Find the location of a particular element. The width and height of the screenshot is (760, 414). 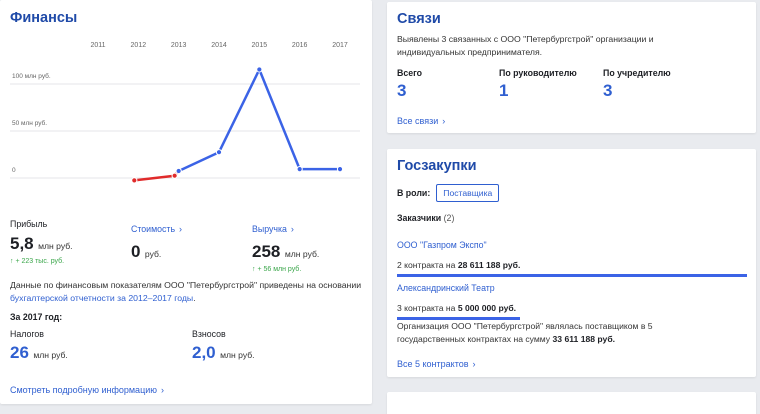

customer-contracts: 3 контракта на is located at coordinates (426, 308).